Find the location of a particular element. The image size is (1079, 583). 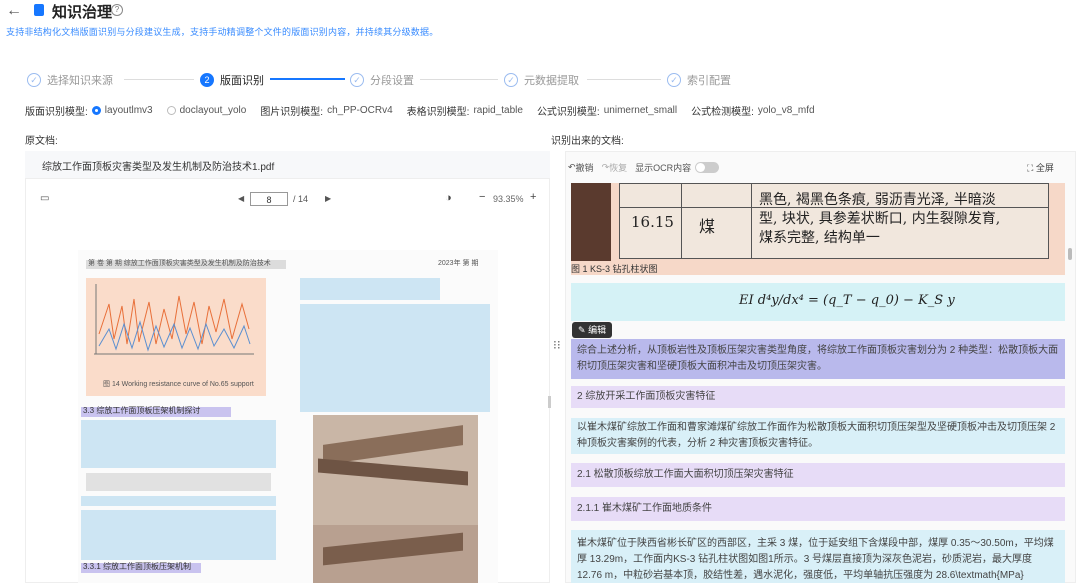

zoom-level: 93.35% is located at coordinates (508, 199).